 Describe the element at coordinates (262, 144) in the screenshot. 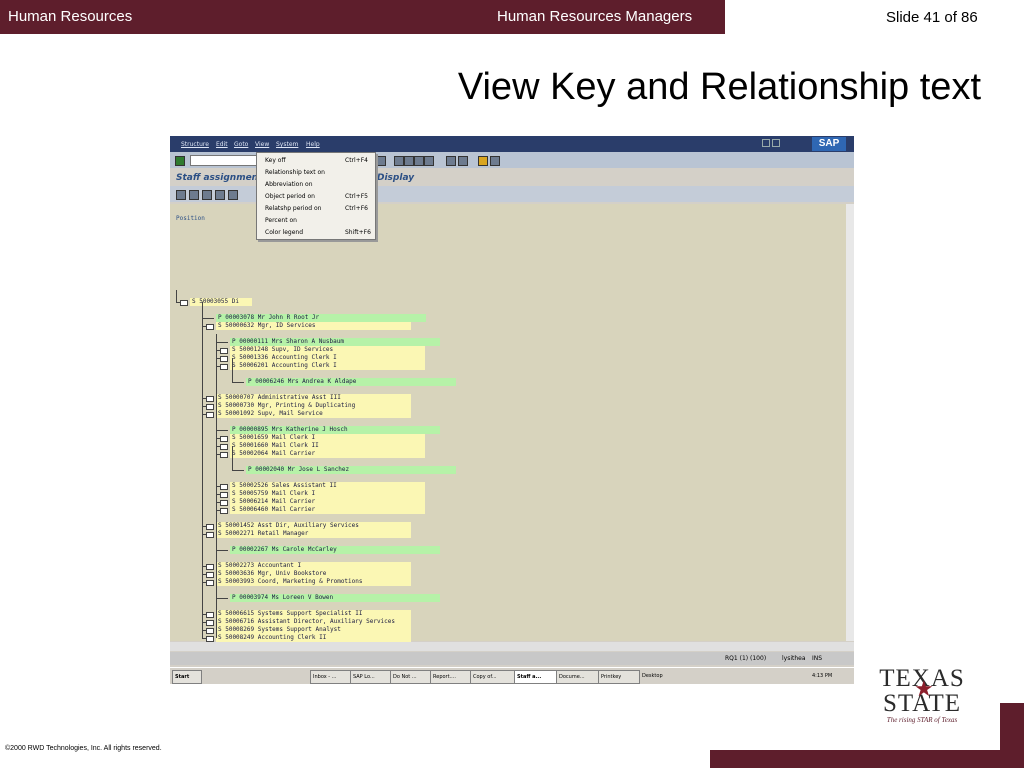

I see `menu-view: View` at that location.